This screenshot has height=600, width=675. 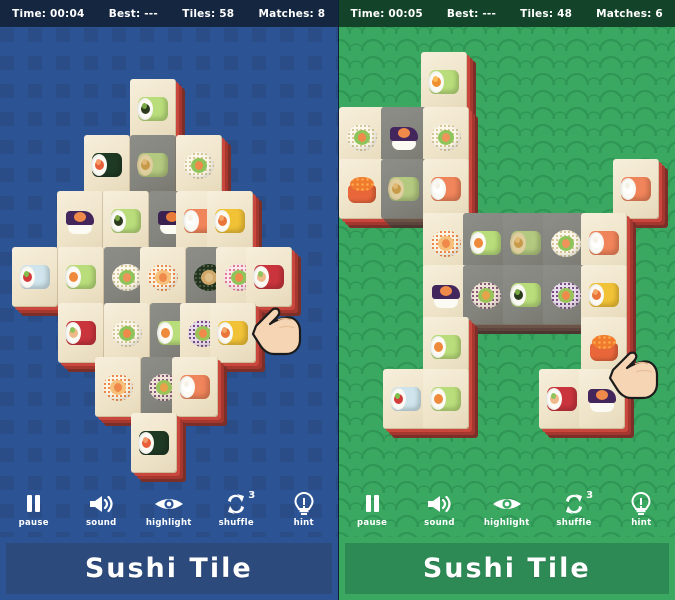 I want to click on toolbar-left: pause sound highlight 3 shuffle hint, so click(x=169, y=509).